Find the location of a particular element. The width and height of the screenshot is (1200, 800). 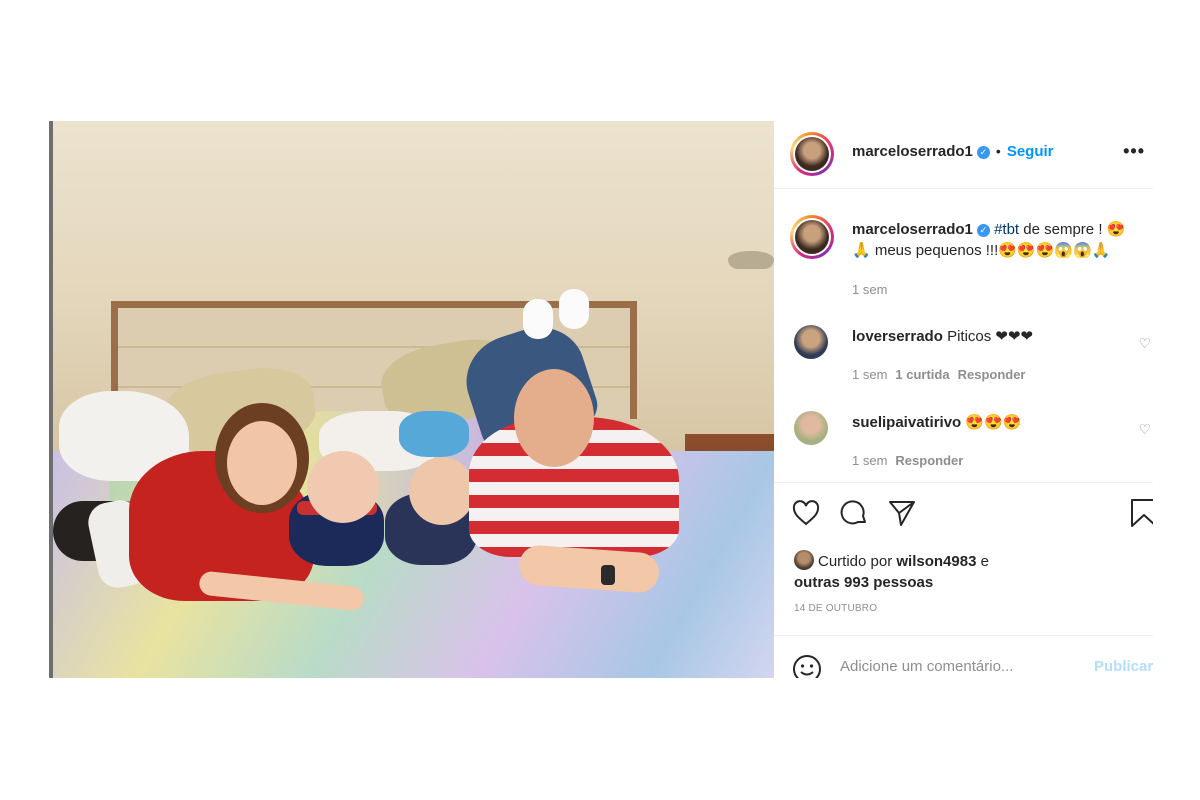

comment-meta: 1 sem Responder is located at coordinates (908, 460).